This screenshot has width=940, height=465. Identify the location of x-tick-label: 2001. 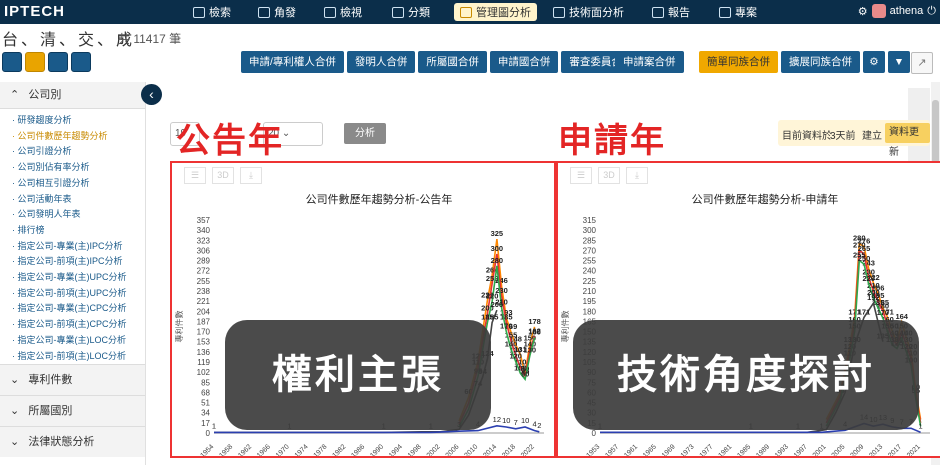
(820, 449).